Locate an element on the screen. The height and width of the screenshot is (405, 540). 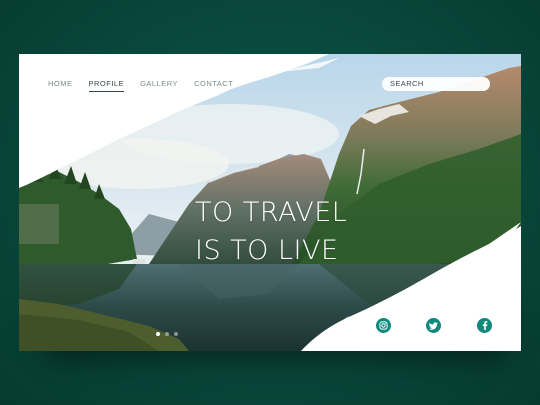
top-navigation: HOME PROFILE GALLERY CONTACT is located at coordinates (140, 85).